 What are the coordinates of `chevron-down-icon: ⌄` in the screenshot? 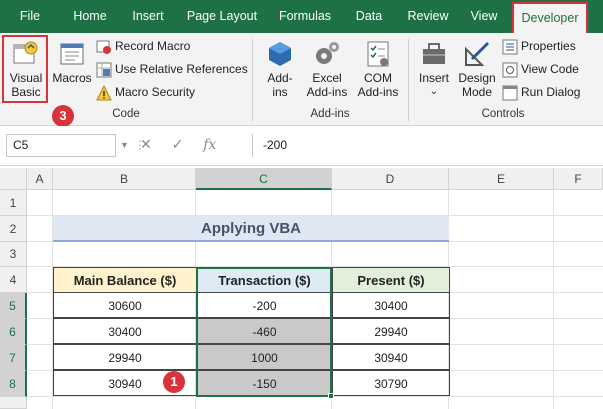 It's located at (434, 91).